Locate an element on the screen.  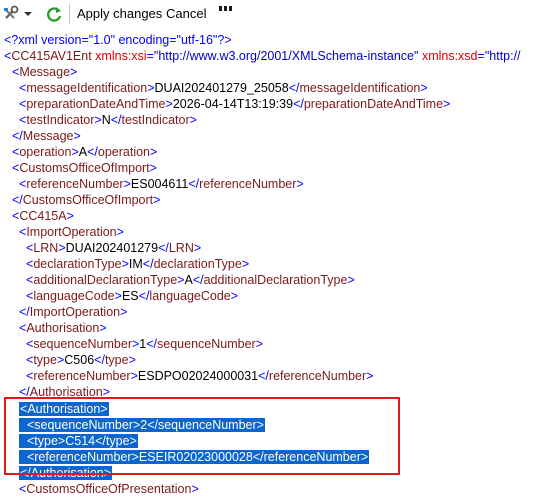
operation-value: A is located at coordinates (83, 152).